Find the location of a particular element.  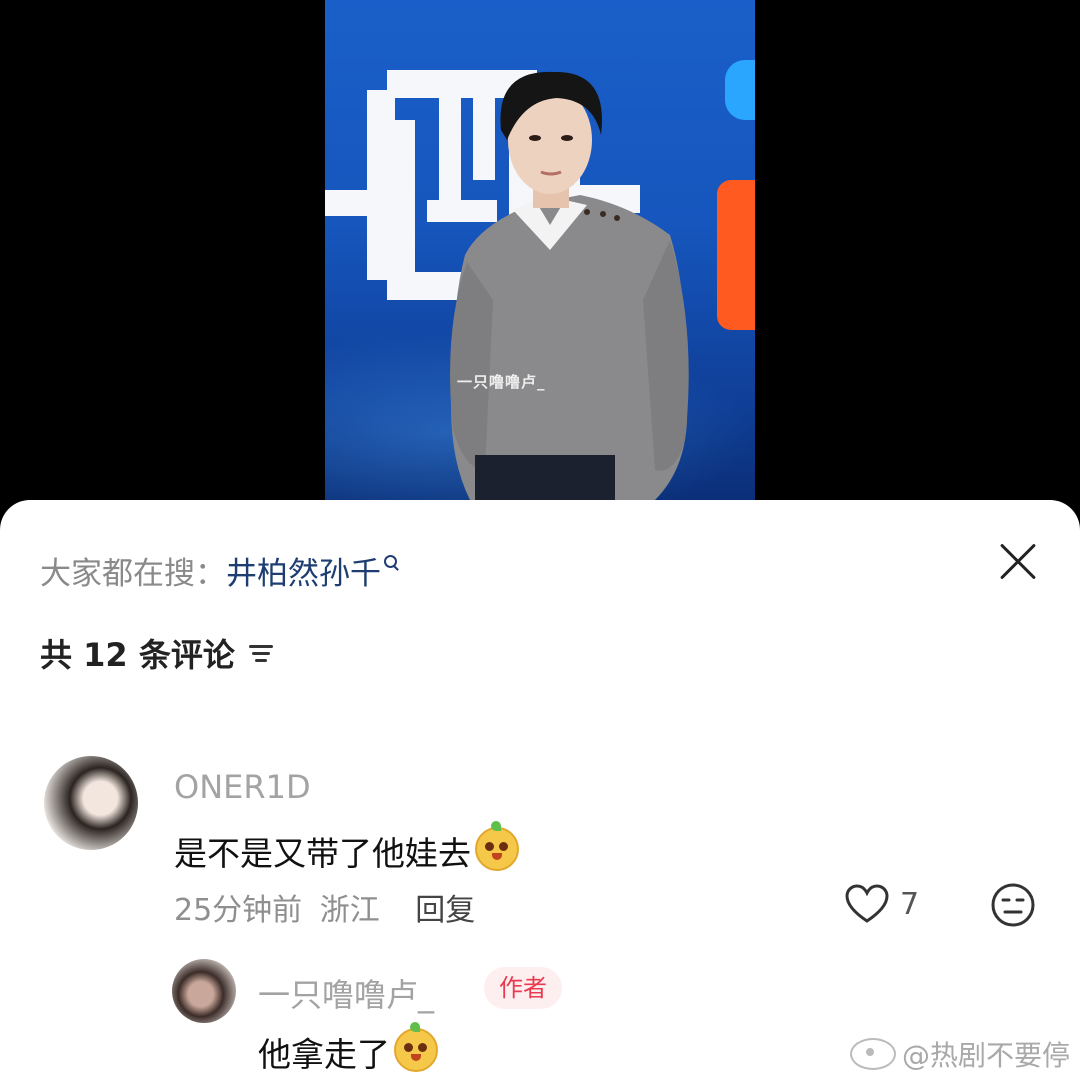

comment-text: 是不是又带了他娃去 is located at coordinates (346, 848).